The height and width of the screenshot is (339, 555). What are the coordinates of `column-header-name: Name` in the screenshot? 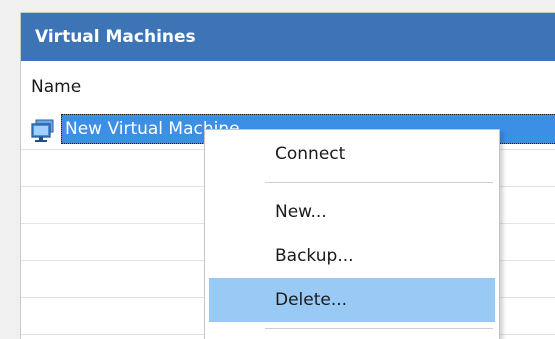 It's located at (288, 87).